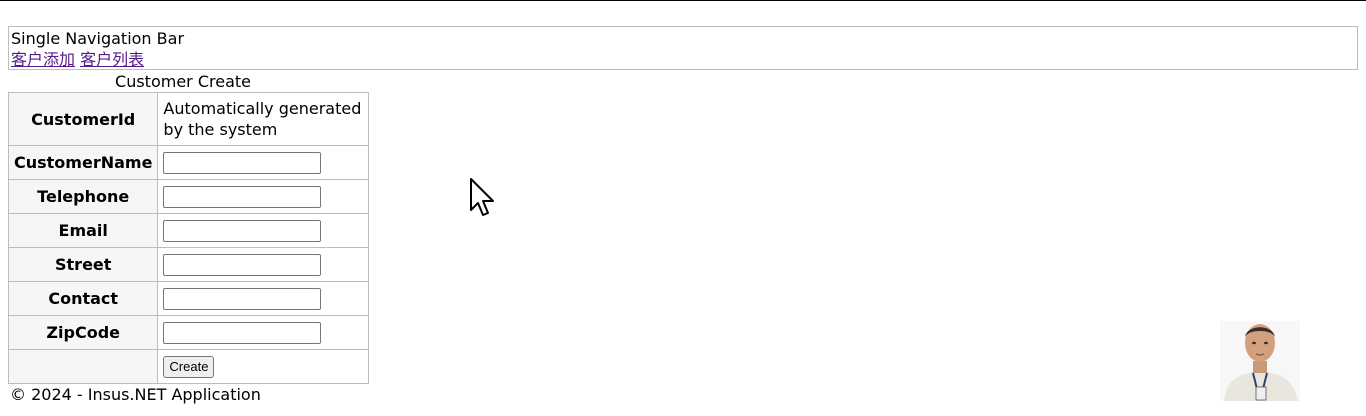  I want to click on telephone-input, so click(242, 196).